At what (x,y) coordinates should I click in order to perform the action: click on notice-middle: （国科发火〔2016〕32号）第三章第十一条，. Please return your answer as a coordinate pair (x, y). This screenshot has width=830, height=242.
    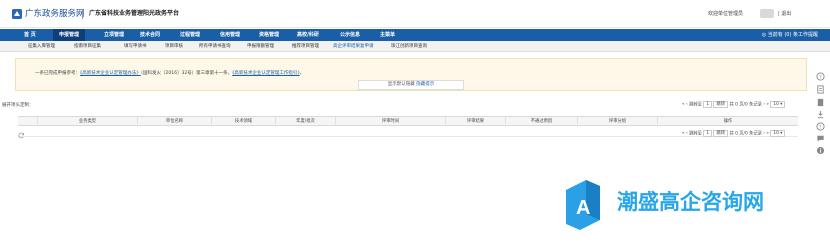
    Looking at the image, I should click on (186, 73).